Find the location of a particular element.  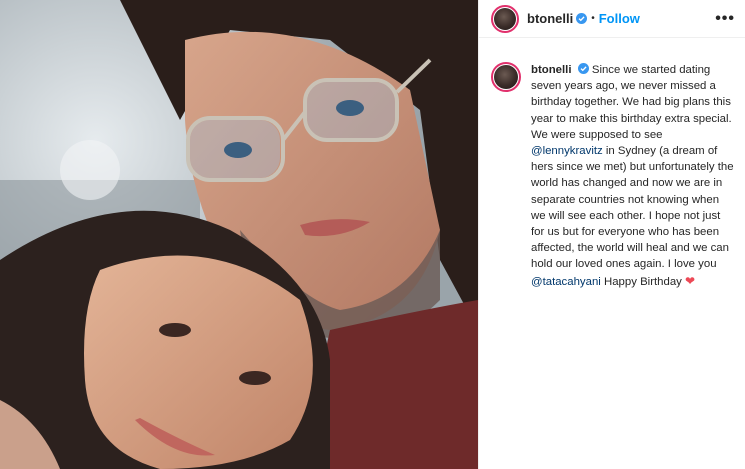

post-header: btonelli • Follow ••• is located at coordinates (612, 19).